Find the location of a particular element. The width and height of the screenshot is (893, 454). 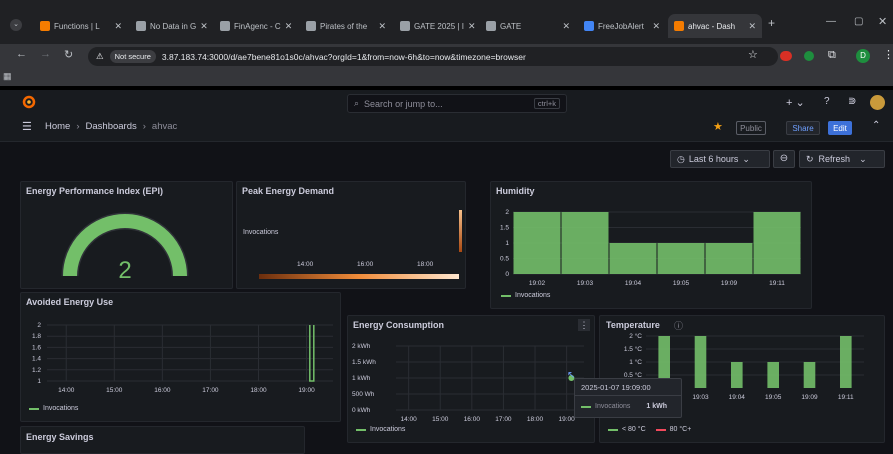

humidity-chart: 0 0.5 1 1.5 2 19:02 19:03 19:04 19:05 19:09 19:11 is located at coordinates (650, 248).